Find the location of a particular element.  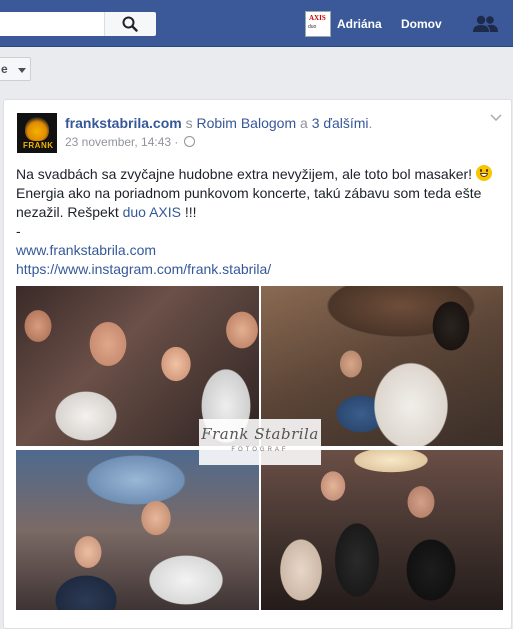

home-link: Domov is located at coordinates (421, 24).